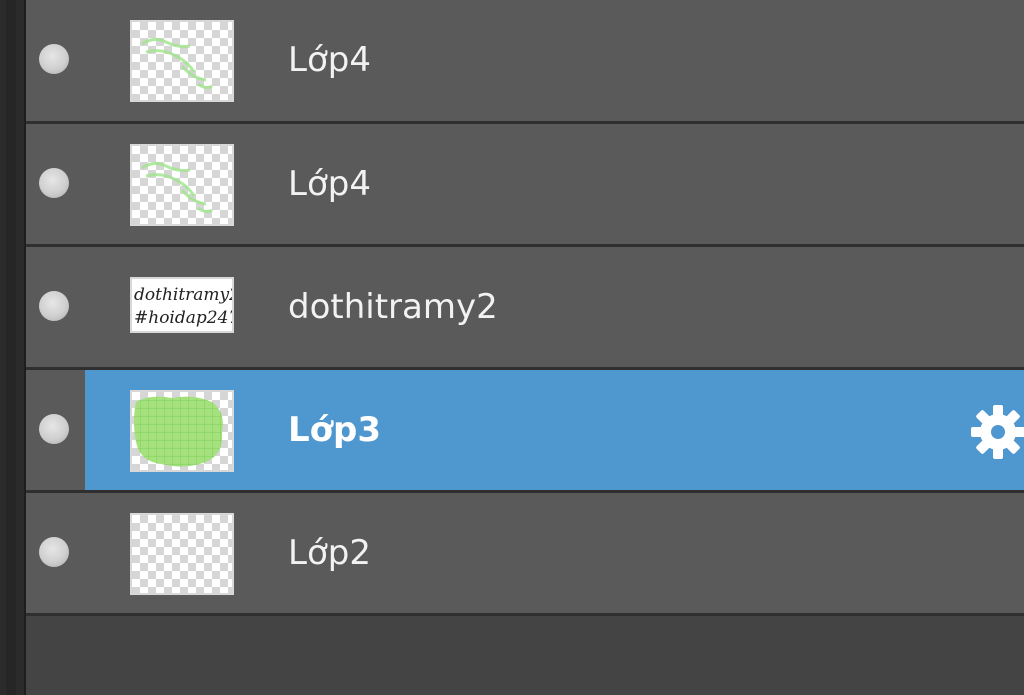 The image size is (1024, 695). What do you see at coordinates (329, 553) in the screenshot?
I see `layer-name: Lớp2` at bounding box center [329, 553].